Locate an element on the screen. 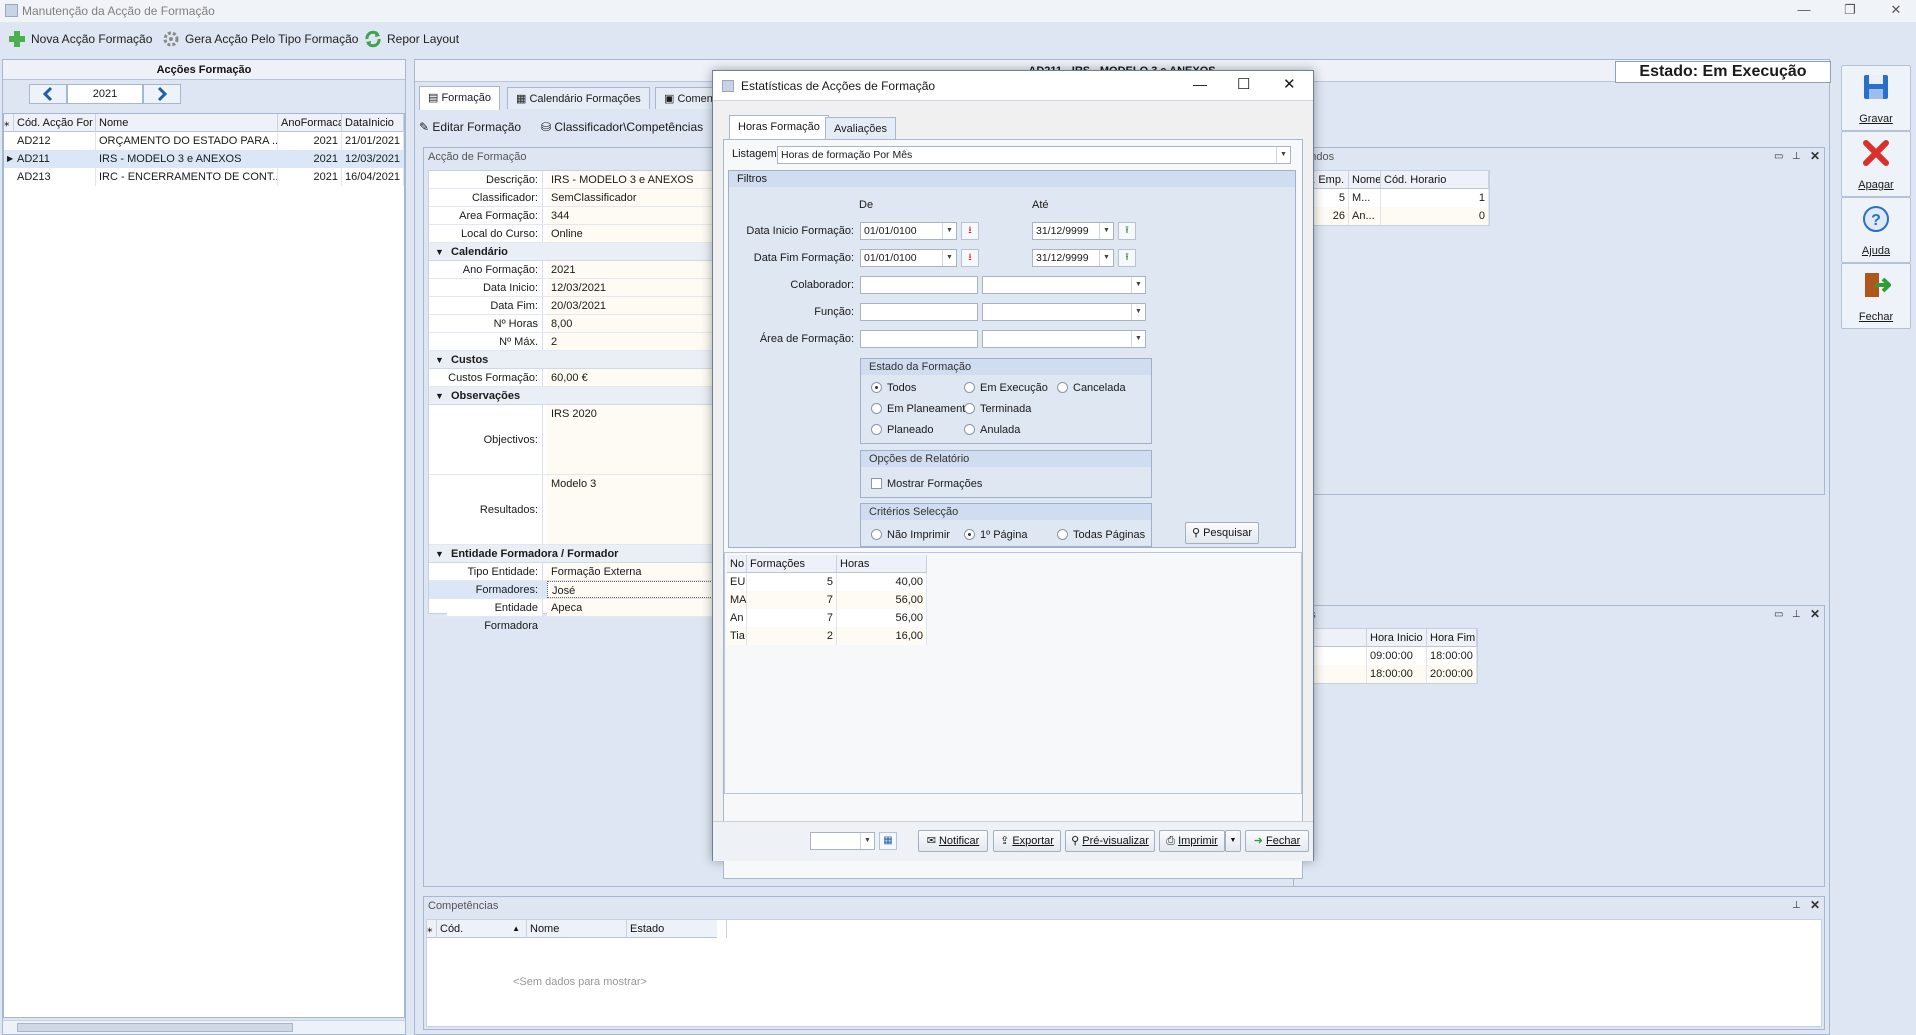 This screenshot has width=1916, height=1035. table-row: Tia 2 16,00 is located at coordinates (827, 636).